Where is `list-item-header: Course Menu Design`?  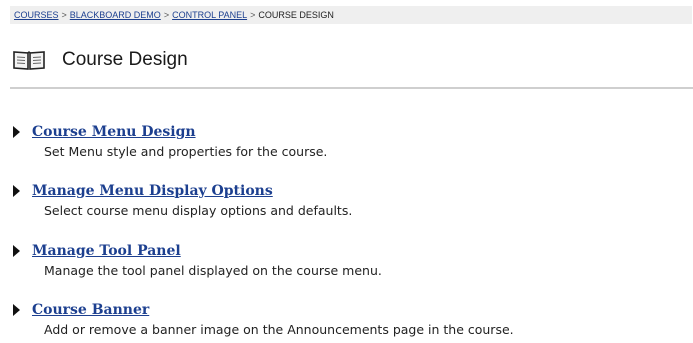
list-item-header: Course Menu Design is located at coordinates (169, 131).